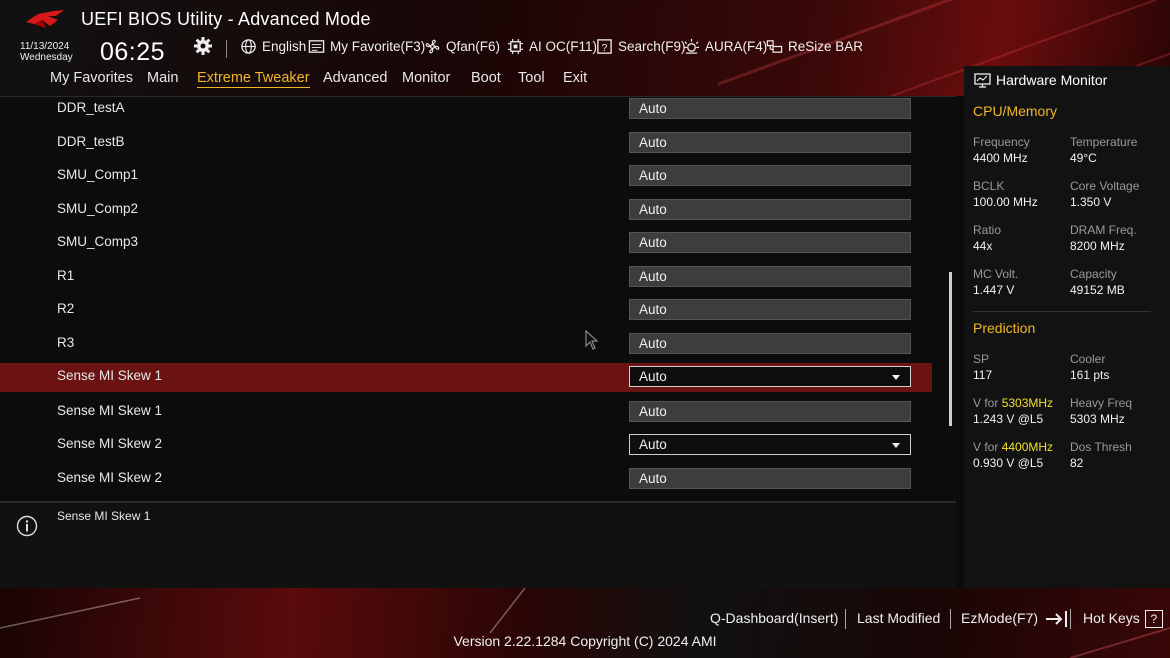 The height and width of the screenshot is (658, 1170). Describe the element at coordinates (466, 210) in the screenshot. I see `setting-row: SMU_Comp2 Auto` at that location.